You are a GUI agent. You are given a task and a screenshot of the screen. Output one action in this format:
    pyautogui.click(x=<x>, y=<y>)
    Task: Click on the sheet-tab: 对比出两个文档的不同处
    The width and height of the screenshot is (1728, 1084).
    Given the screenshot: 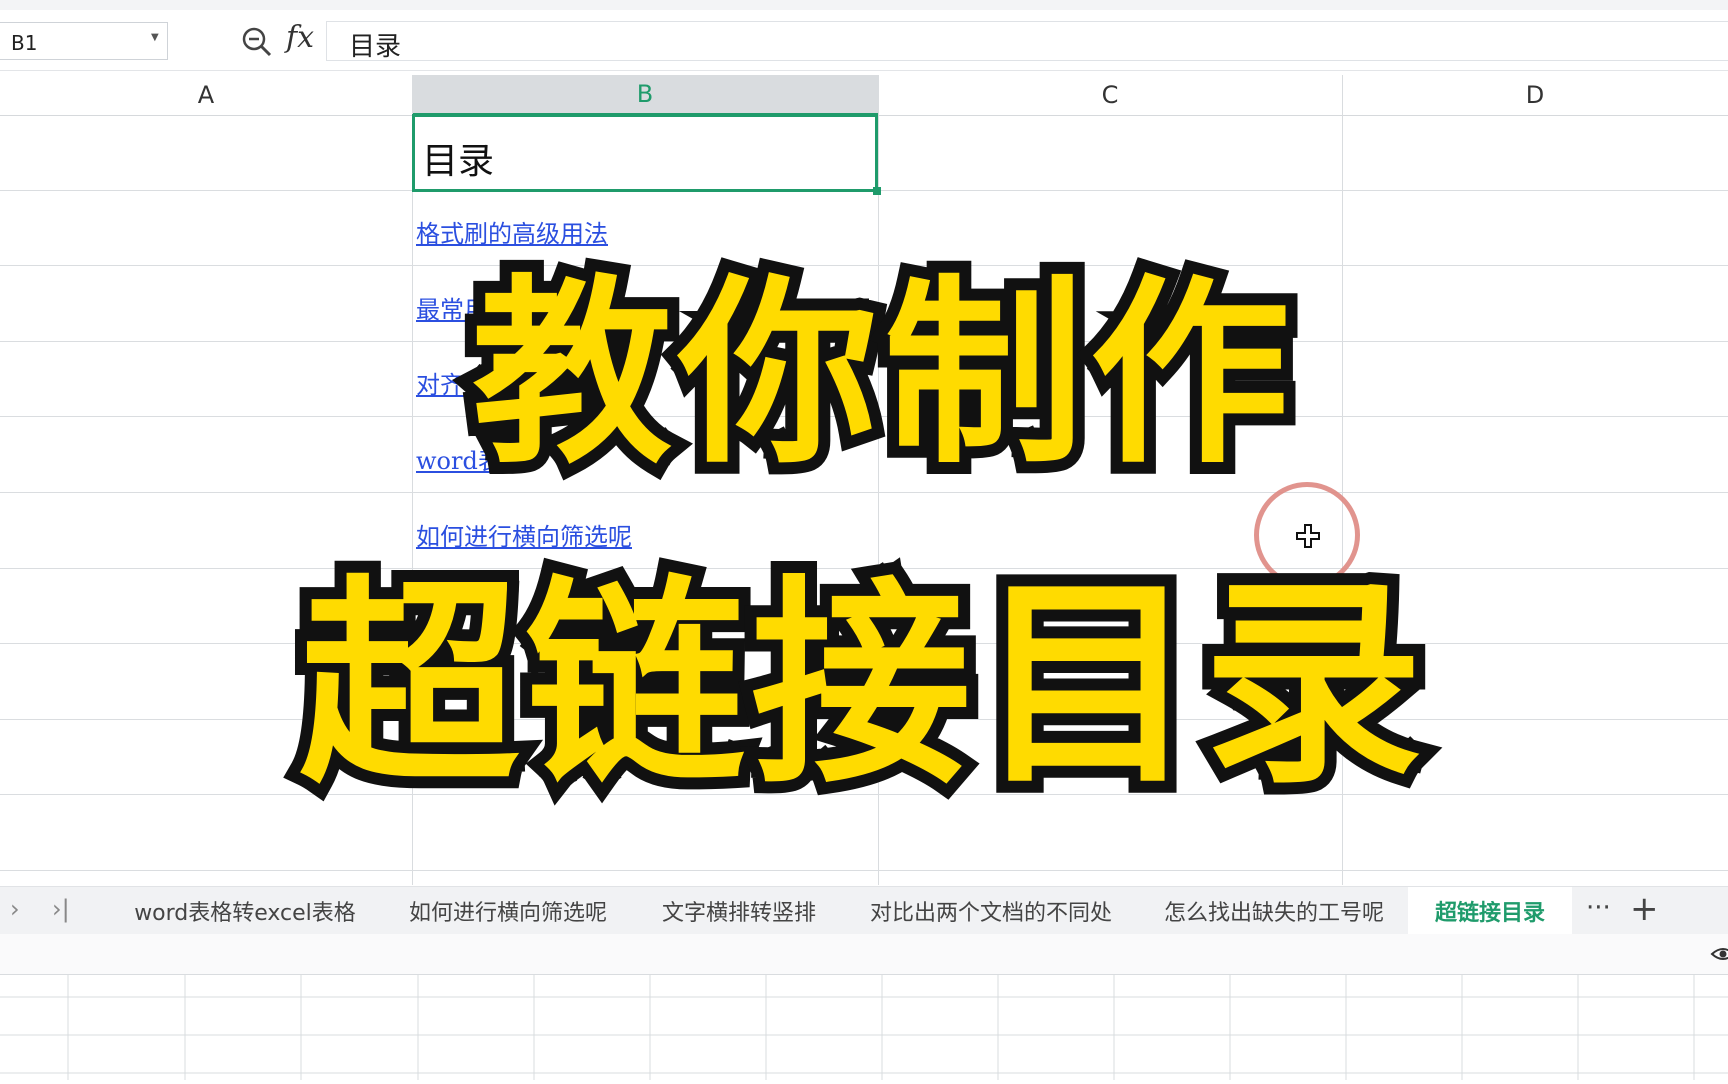 What is the action you would take?
    pyautogui.click(x=991, y=911)
    